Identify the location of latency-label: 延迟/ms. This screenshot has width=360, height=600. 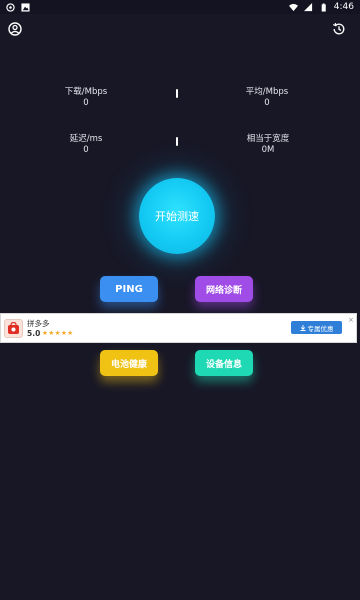
(86, 139).